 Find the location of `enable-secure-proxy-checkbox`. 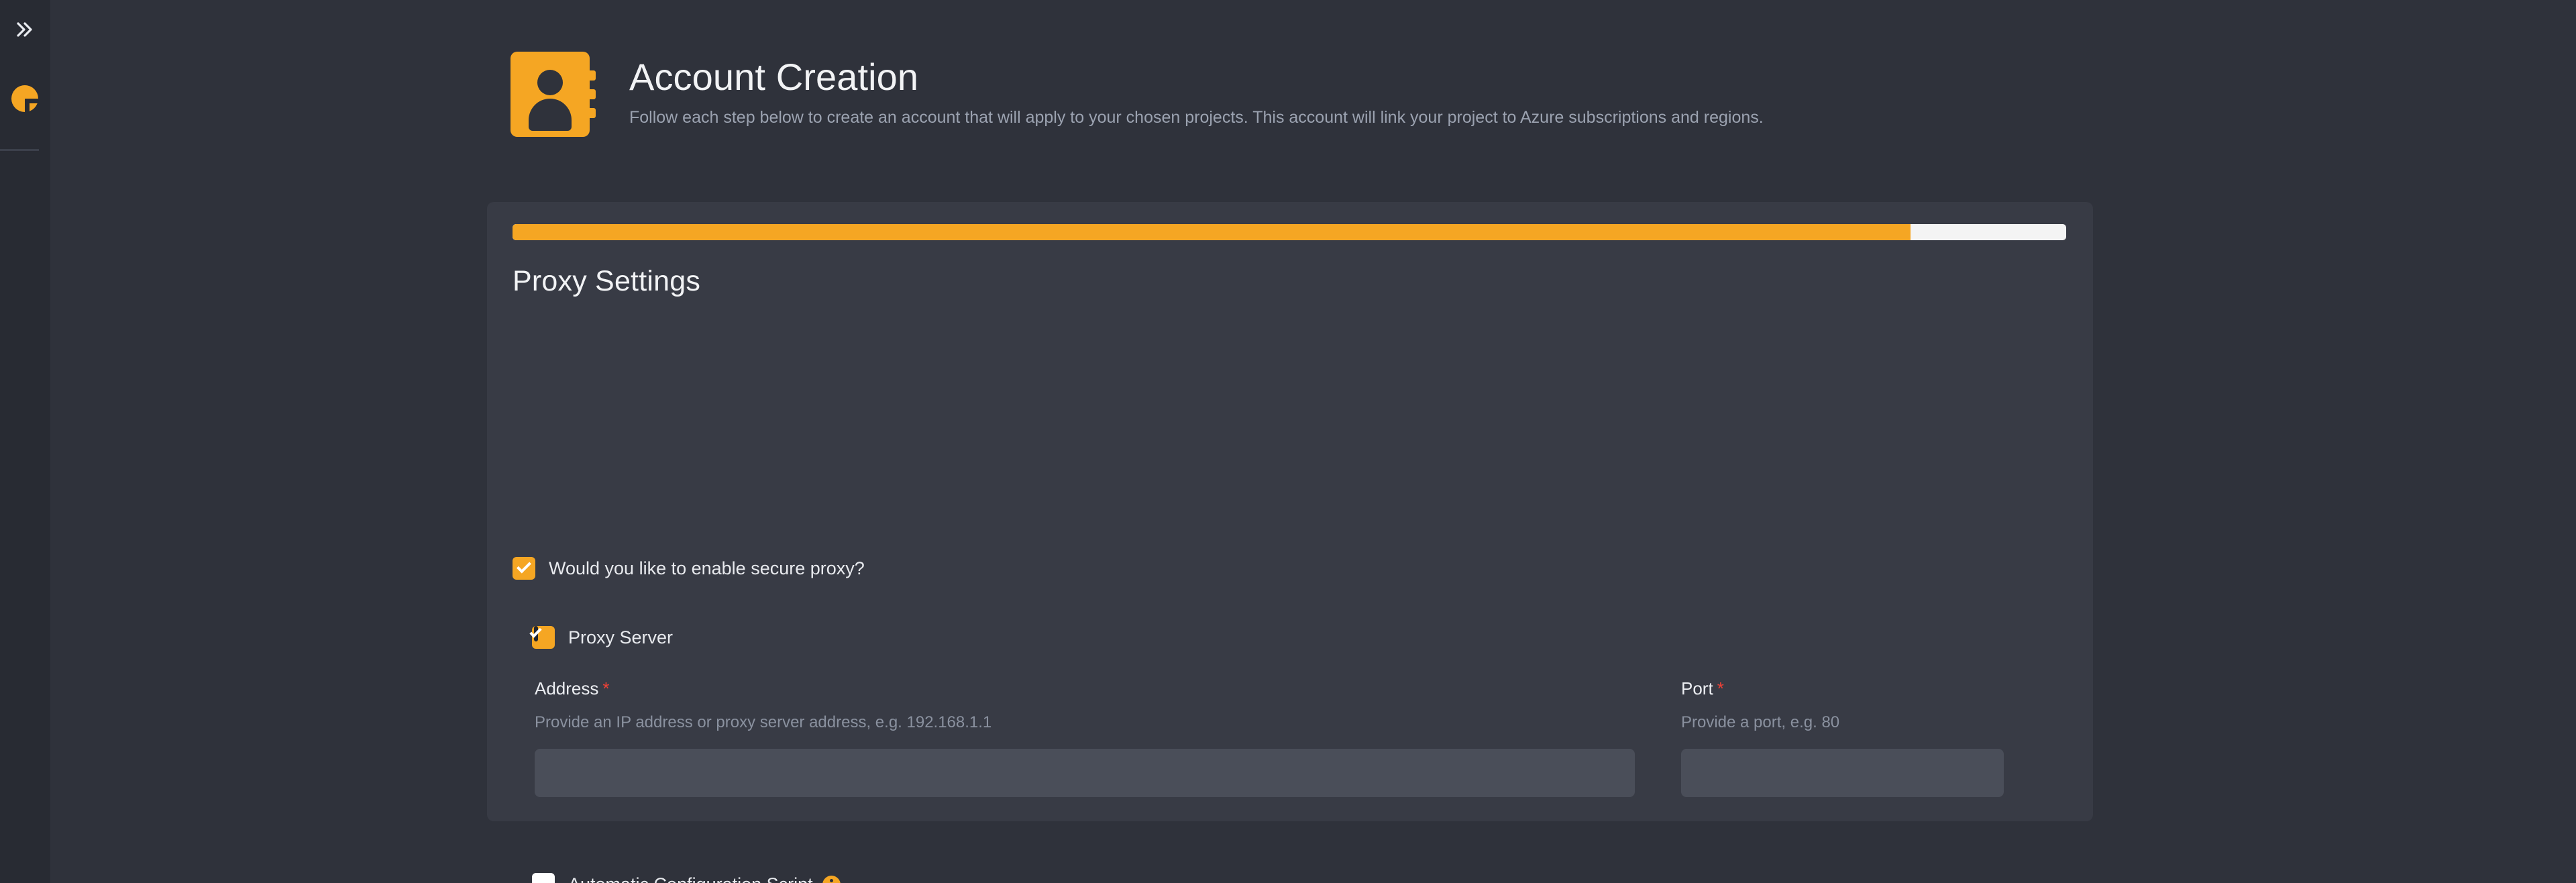

enable-secure-proxy-checkbox is located at coordinates (524, 569).